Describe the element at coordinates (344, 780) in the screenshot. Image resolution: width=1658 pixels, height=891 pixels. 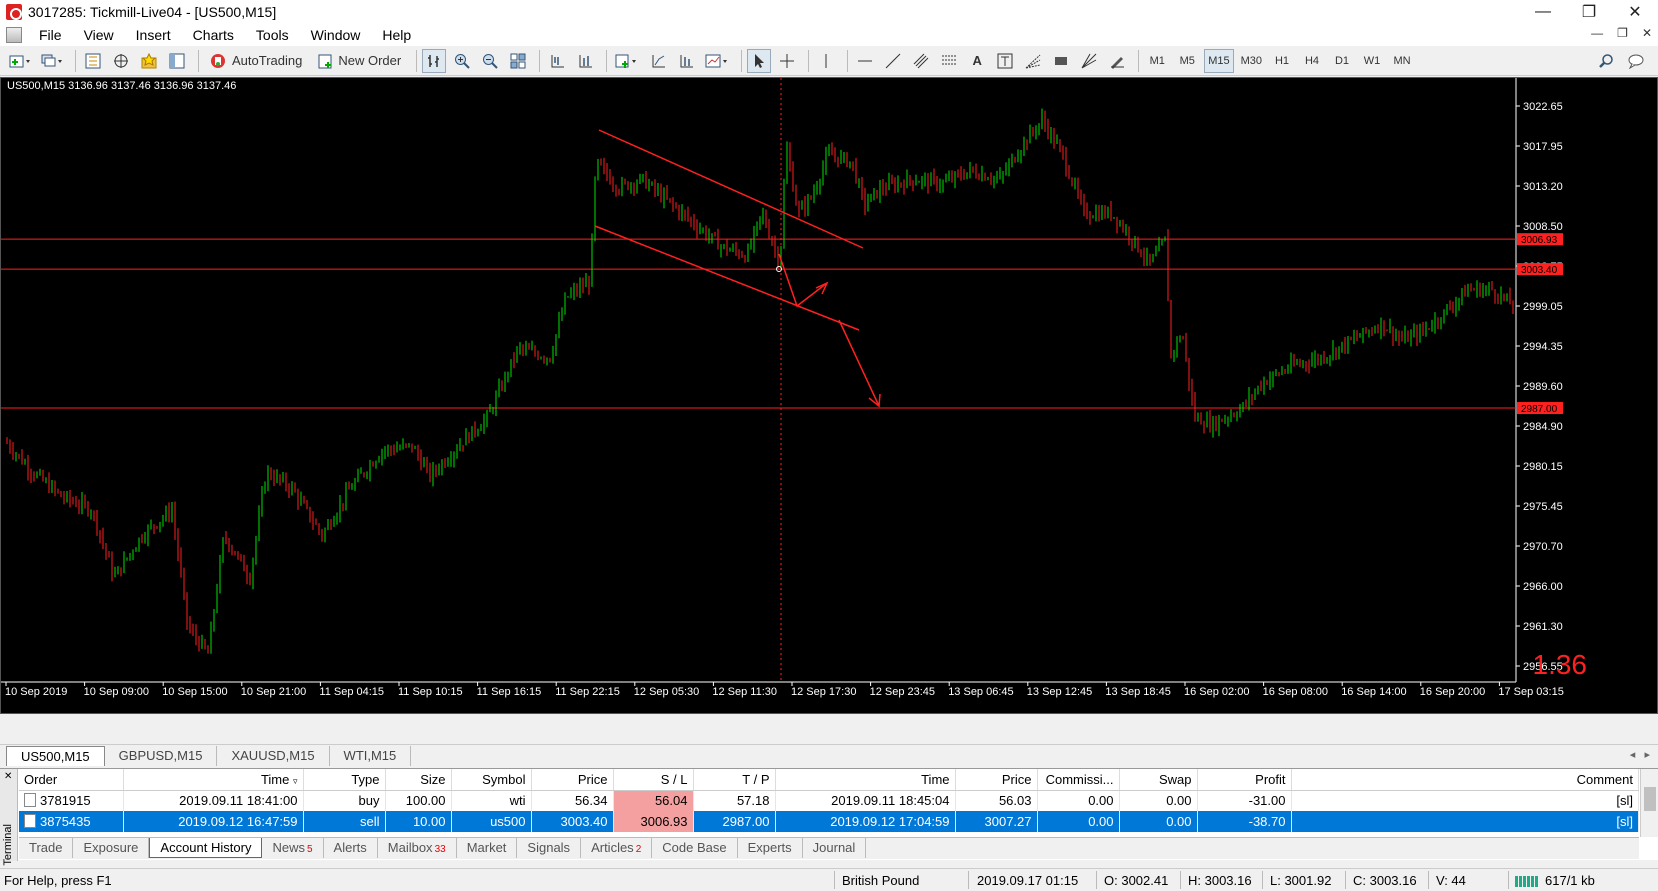
I see `column-type: Type` at that location.